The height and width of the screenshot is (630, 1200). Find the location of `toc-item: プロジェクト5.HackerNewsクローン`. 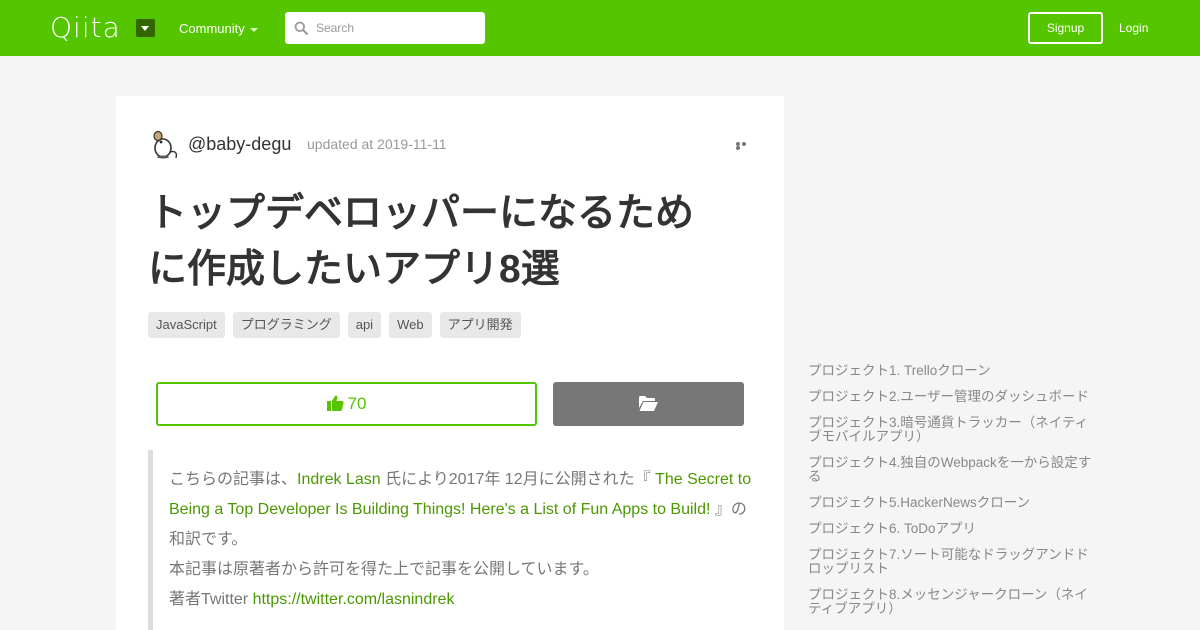

toc-item: プロジェクト5.HackerNewsクローン is located at coordinates (953, 503).